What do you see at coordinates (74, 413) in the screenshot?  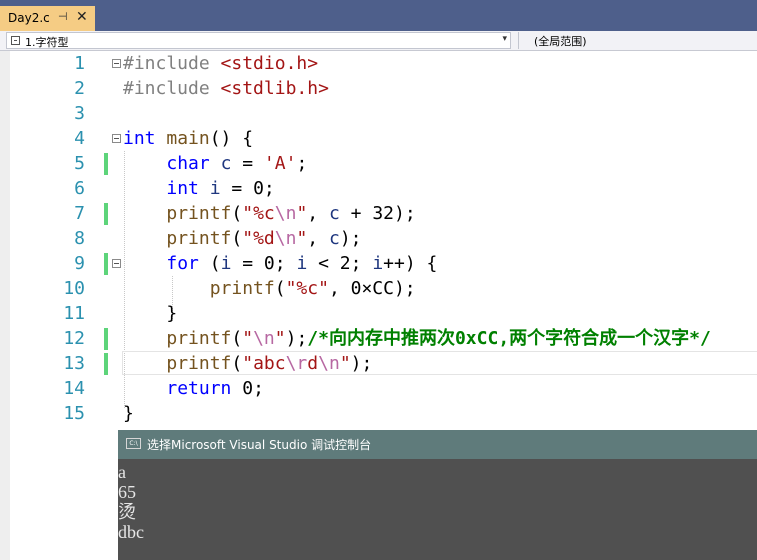 I see `line-number: 15` at bounding box center [74, 413].